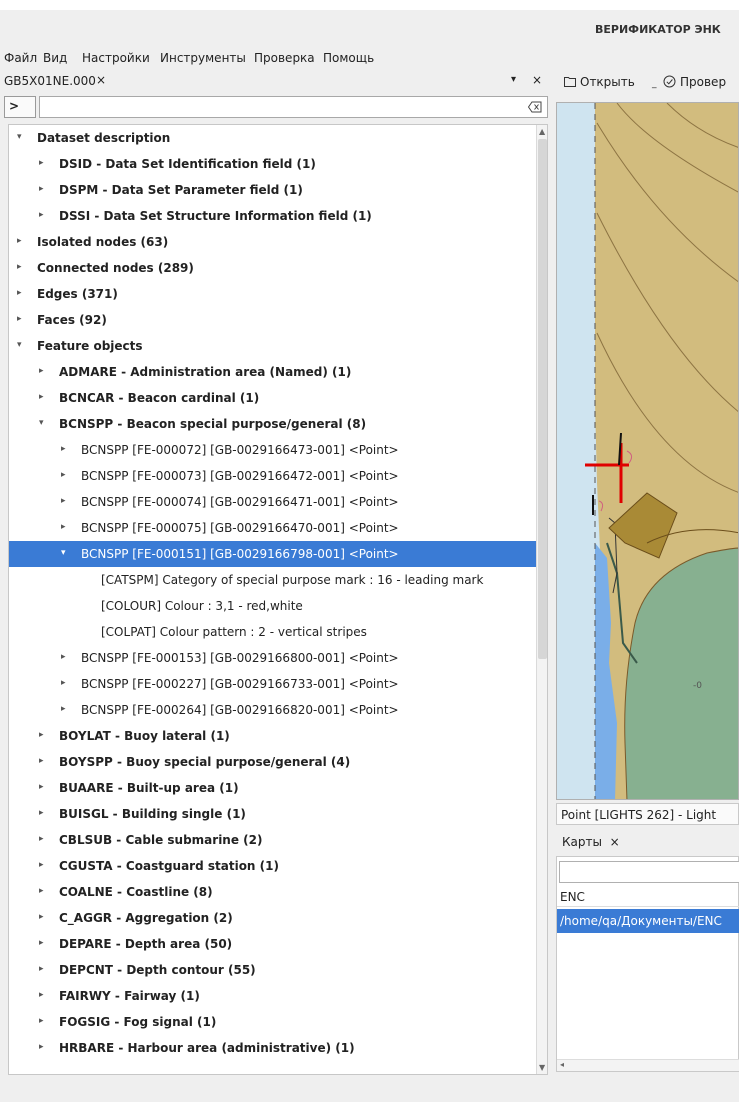 Image resolution: width=739 pixels, height=1102 pixels. Describe the element at coordinates (20, 58) in the screenshot. I see `menu-file: Файл` at that location.